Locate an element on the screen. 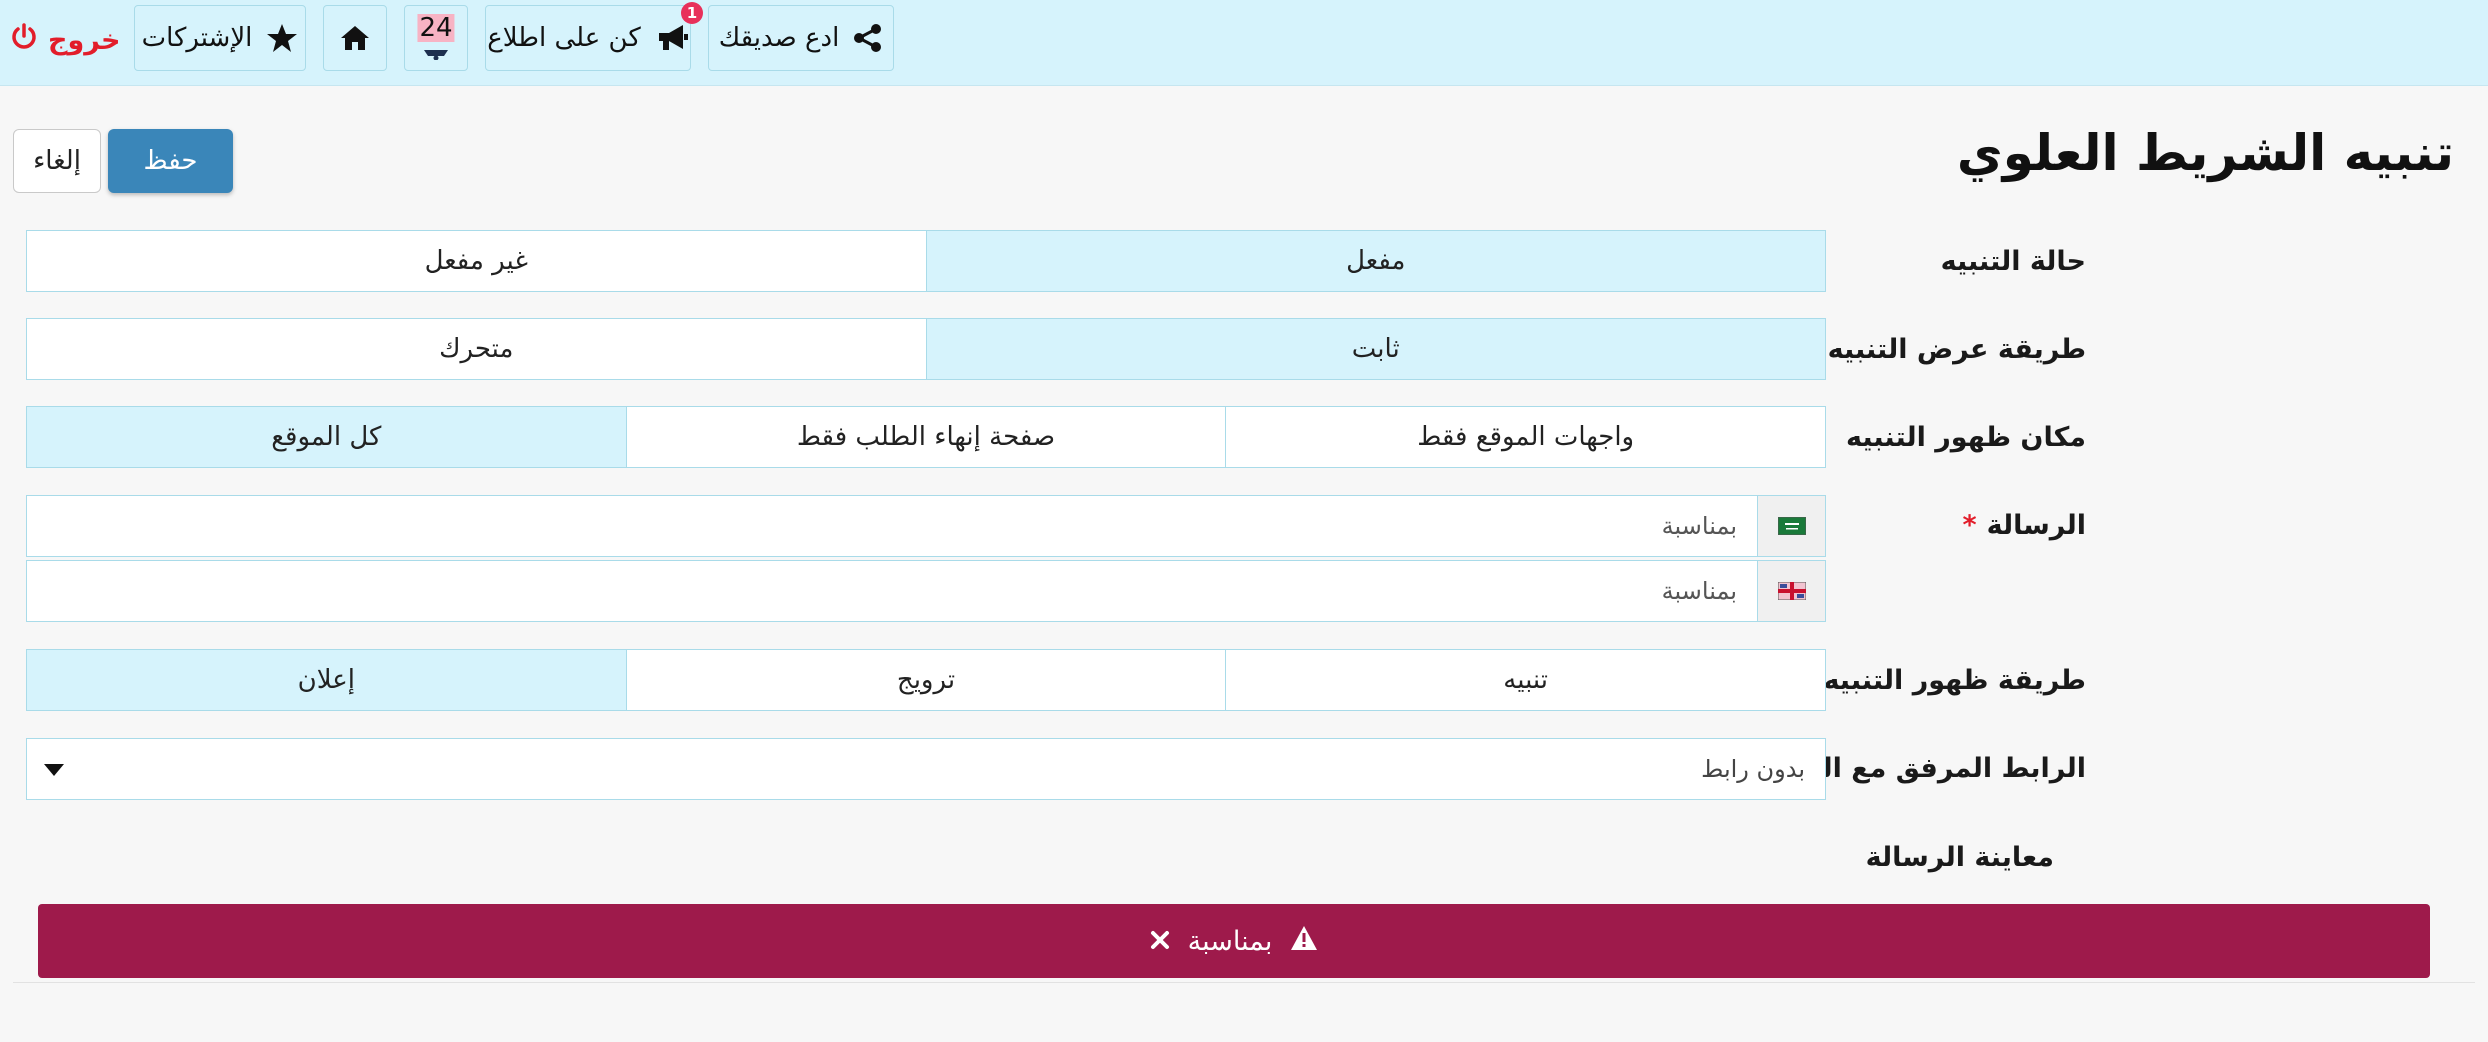 This screenshot has width=2488, height=1042. stay-informed-badge: 1 is located at coordinates (692, 13).